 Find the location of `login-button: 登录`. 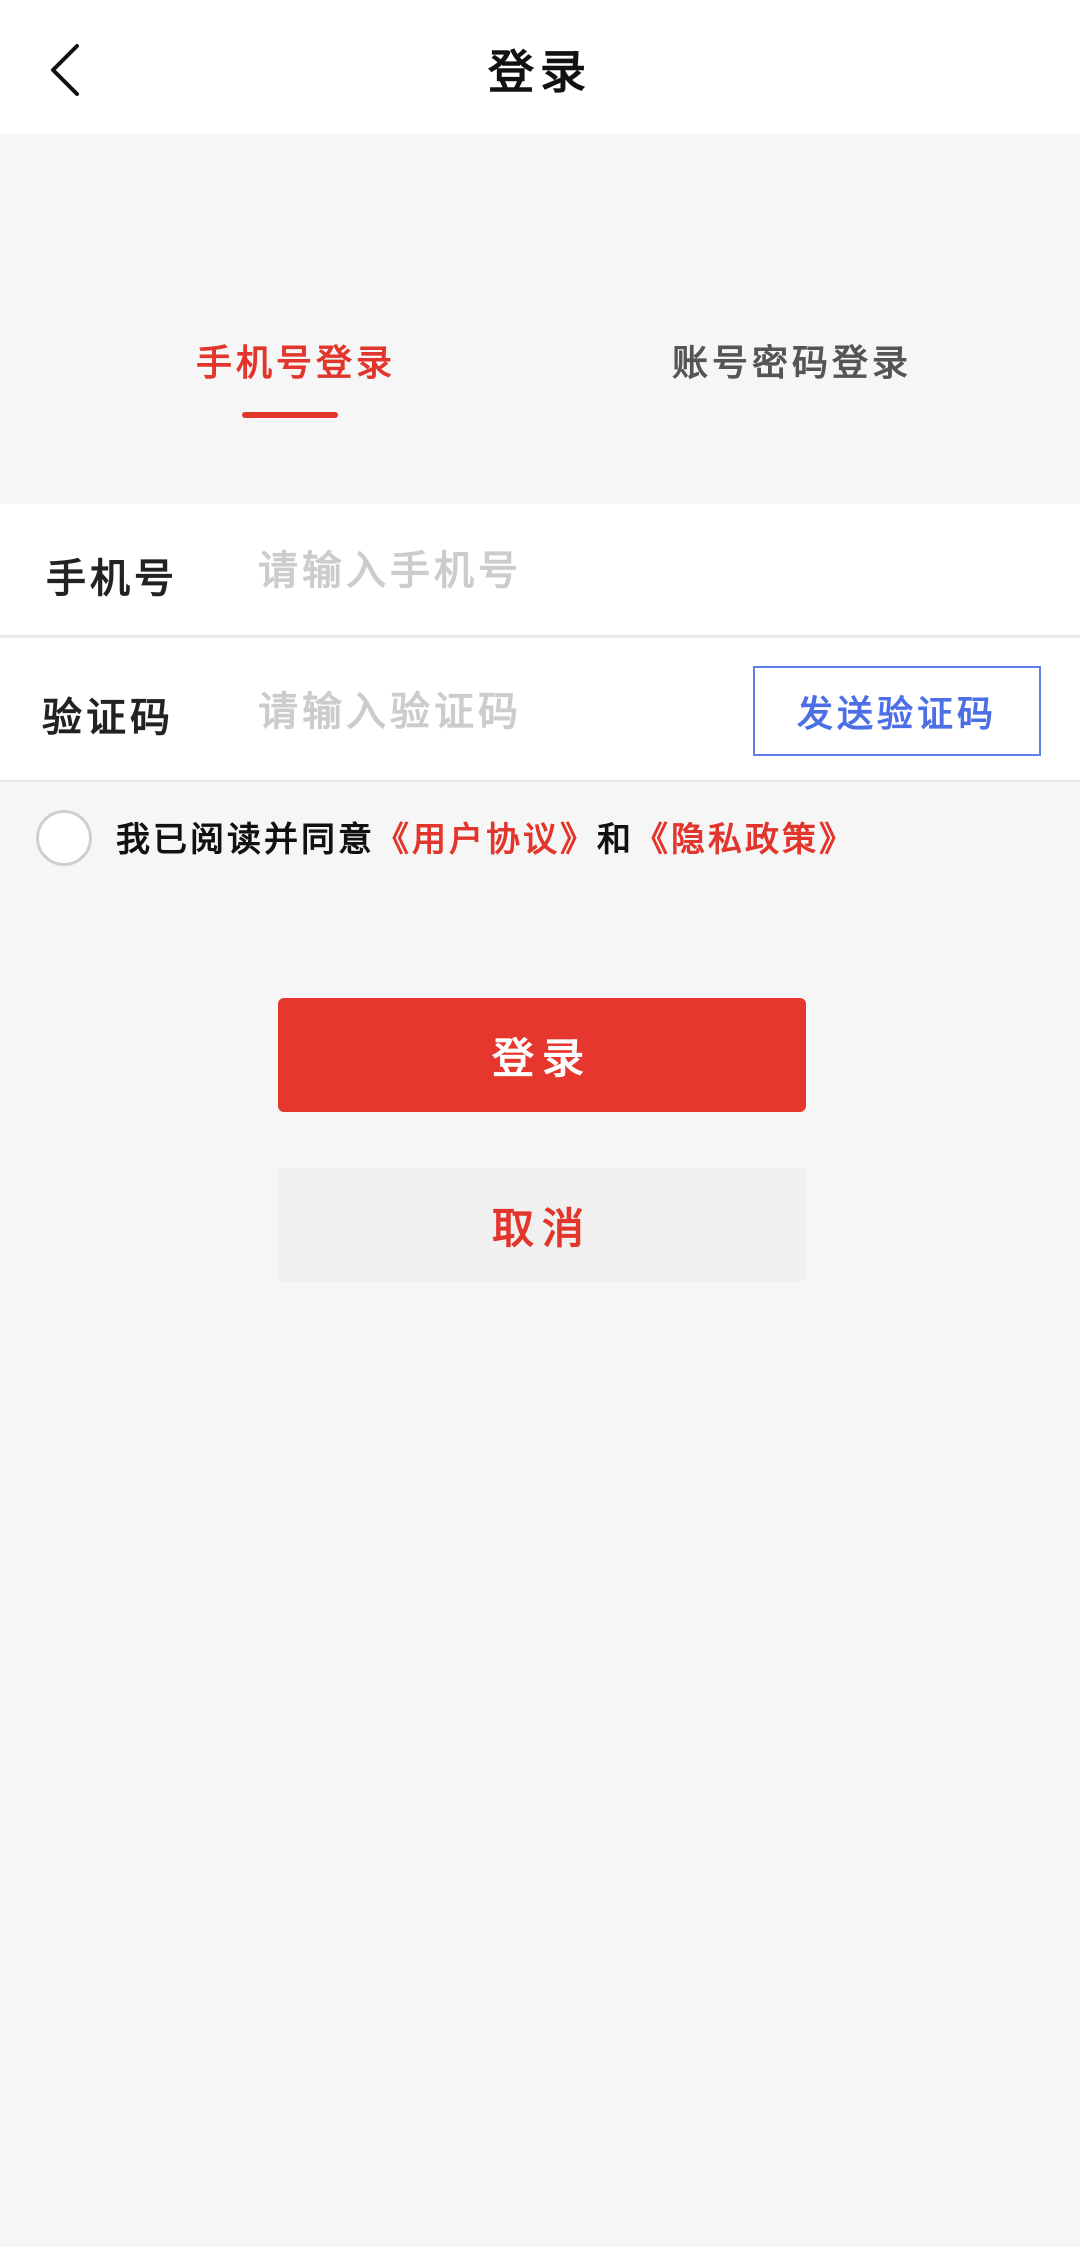

login-button: 登录 is located at coordinates (542, 1055).